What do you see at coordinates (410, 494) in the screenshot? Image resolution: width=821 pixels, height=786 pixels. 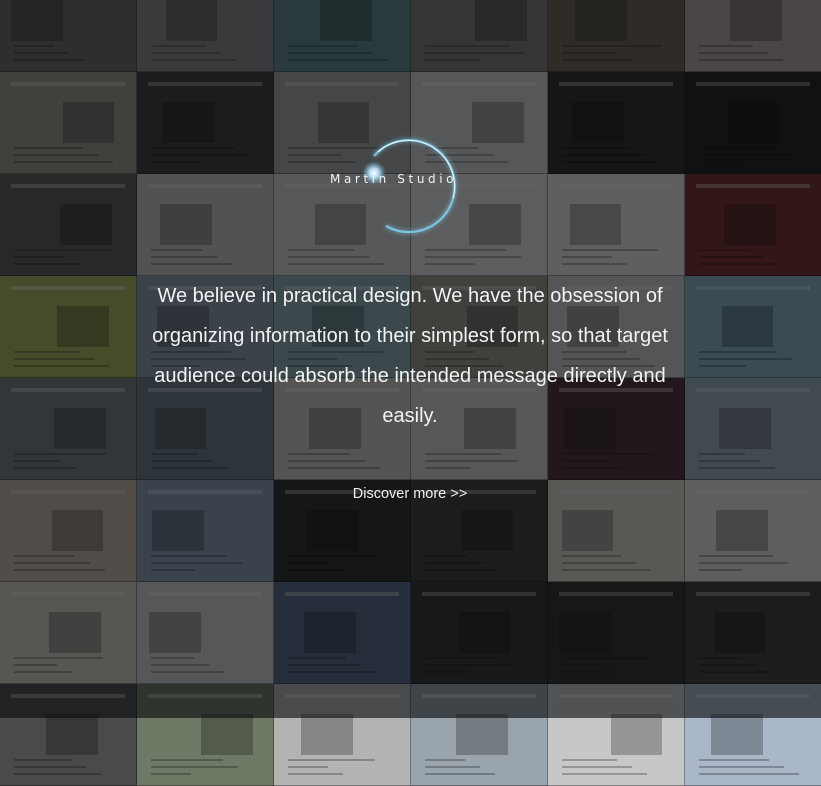 I see `discover-more-link: Discover more >>` at bounding box center [410, 494].